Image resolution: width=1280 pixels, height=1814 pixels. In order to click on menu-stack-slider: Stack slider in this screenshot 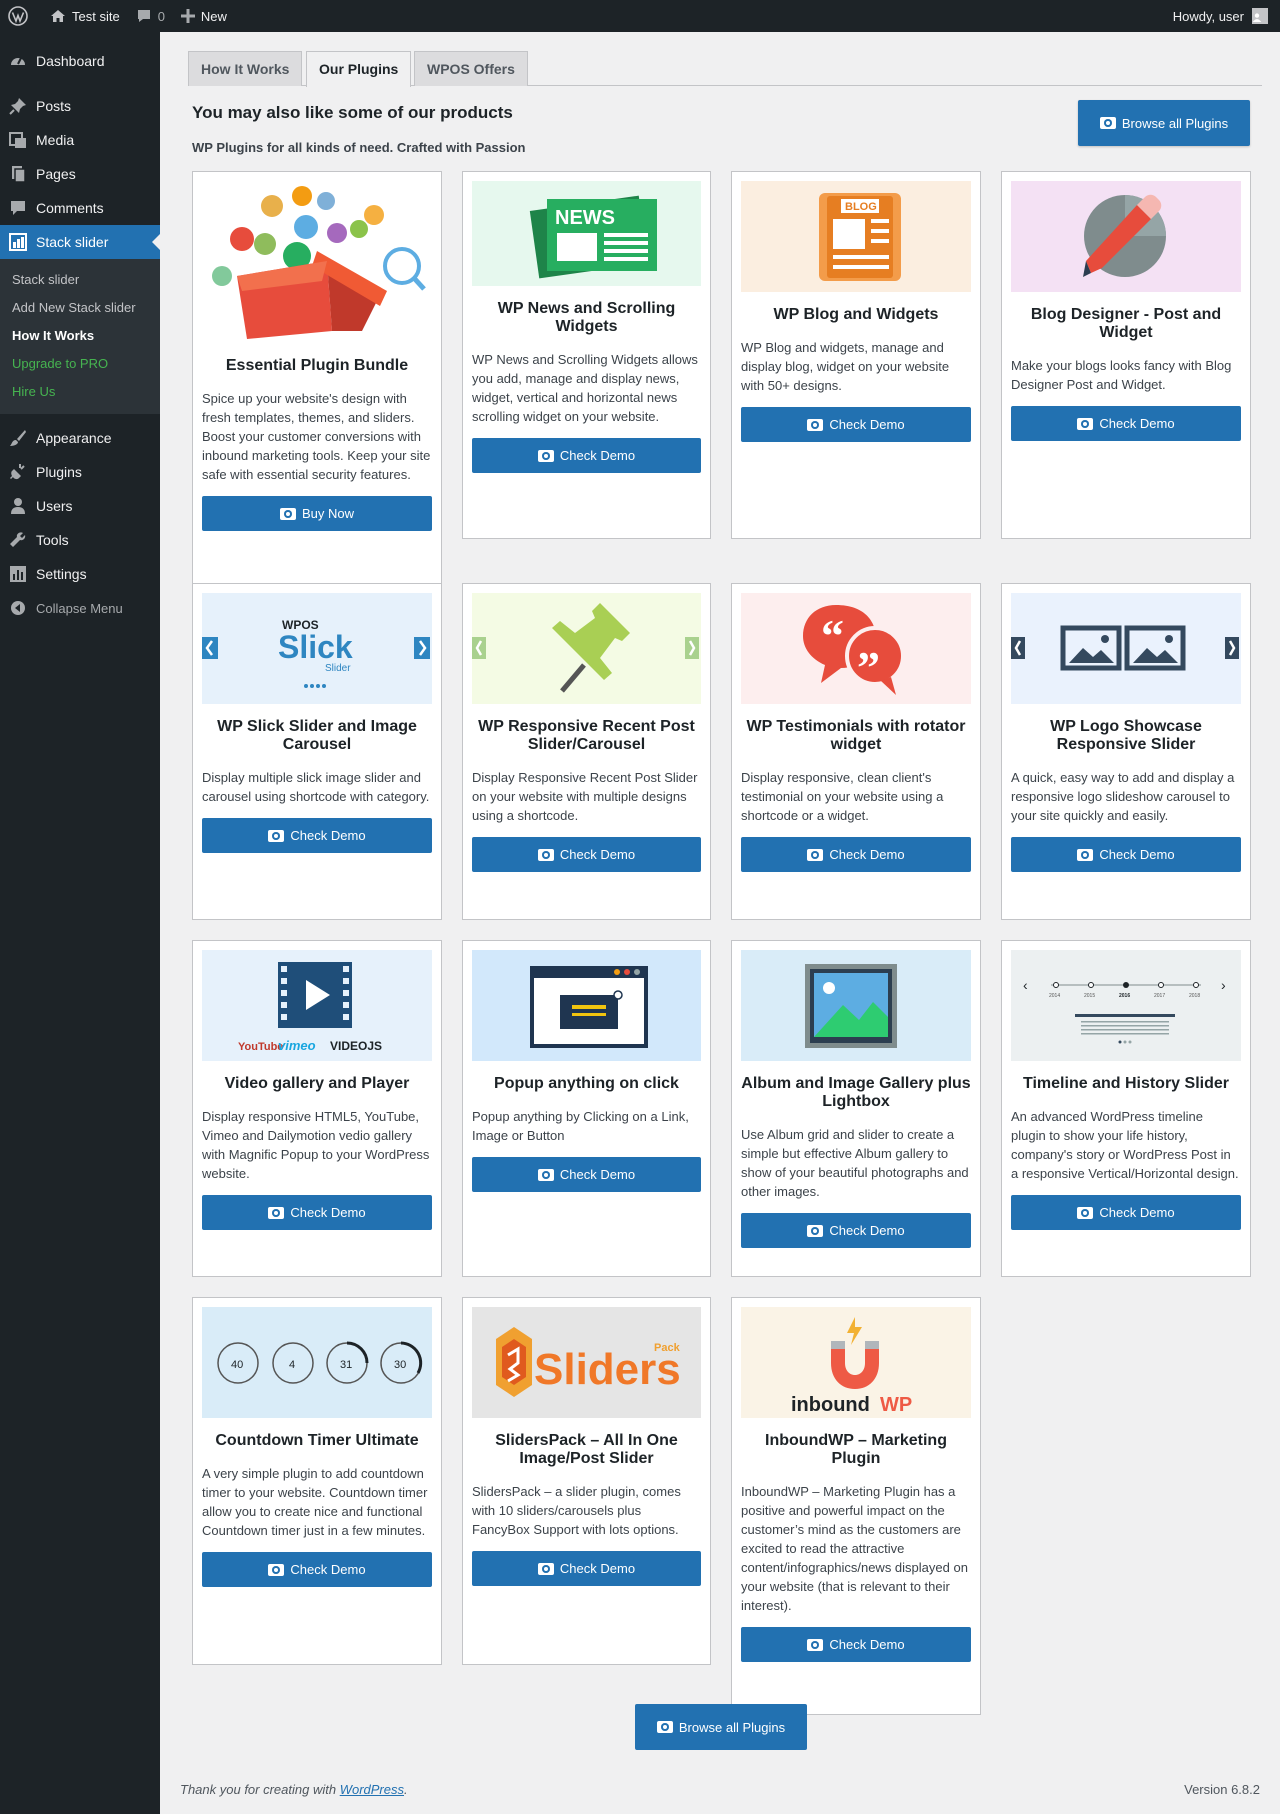, I will do `click(80, 242)`.